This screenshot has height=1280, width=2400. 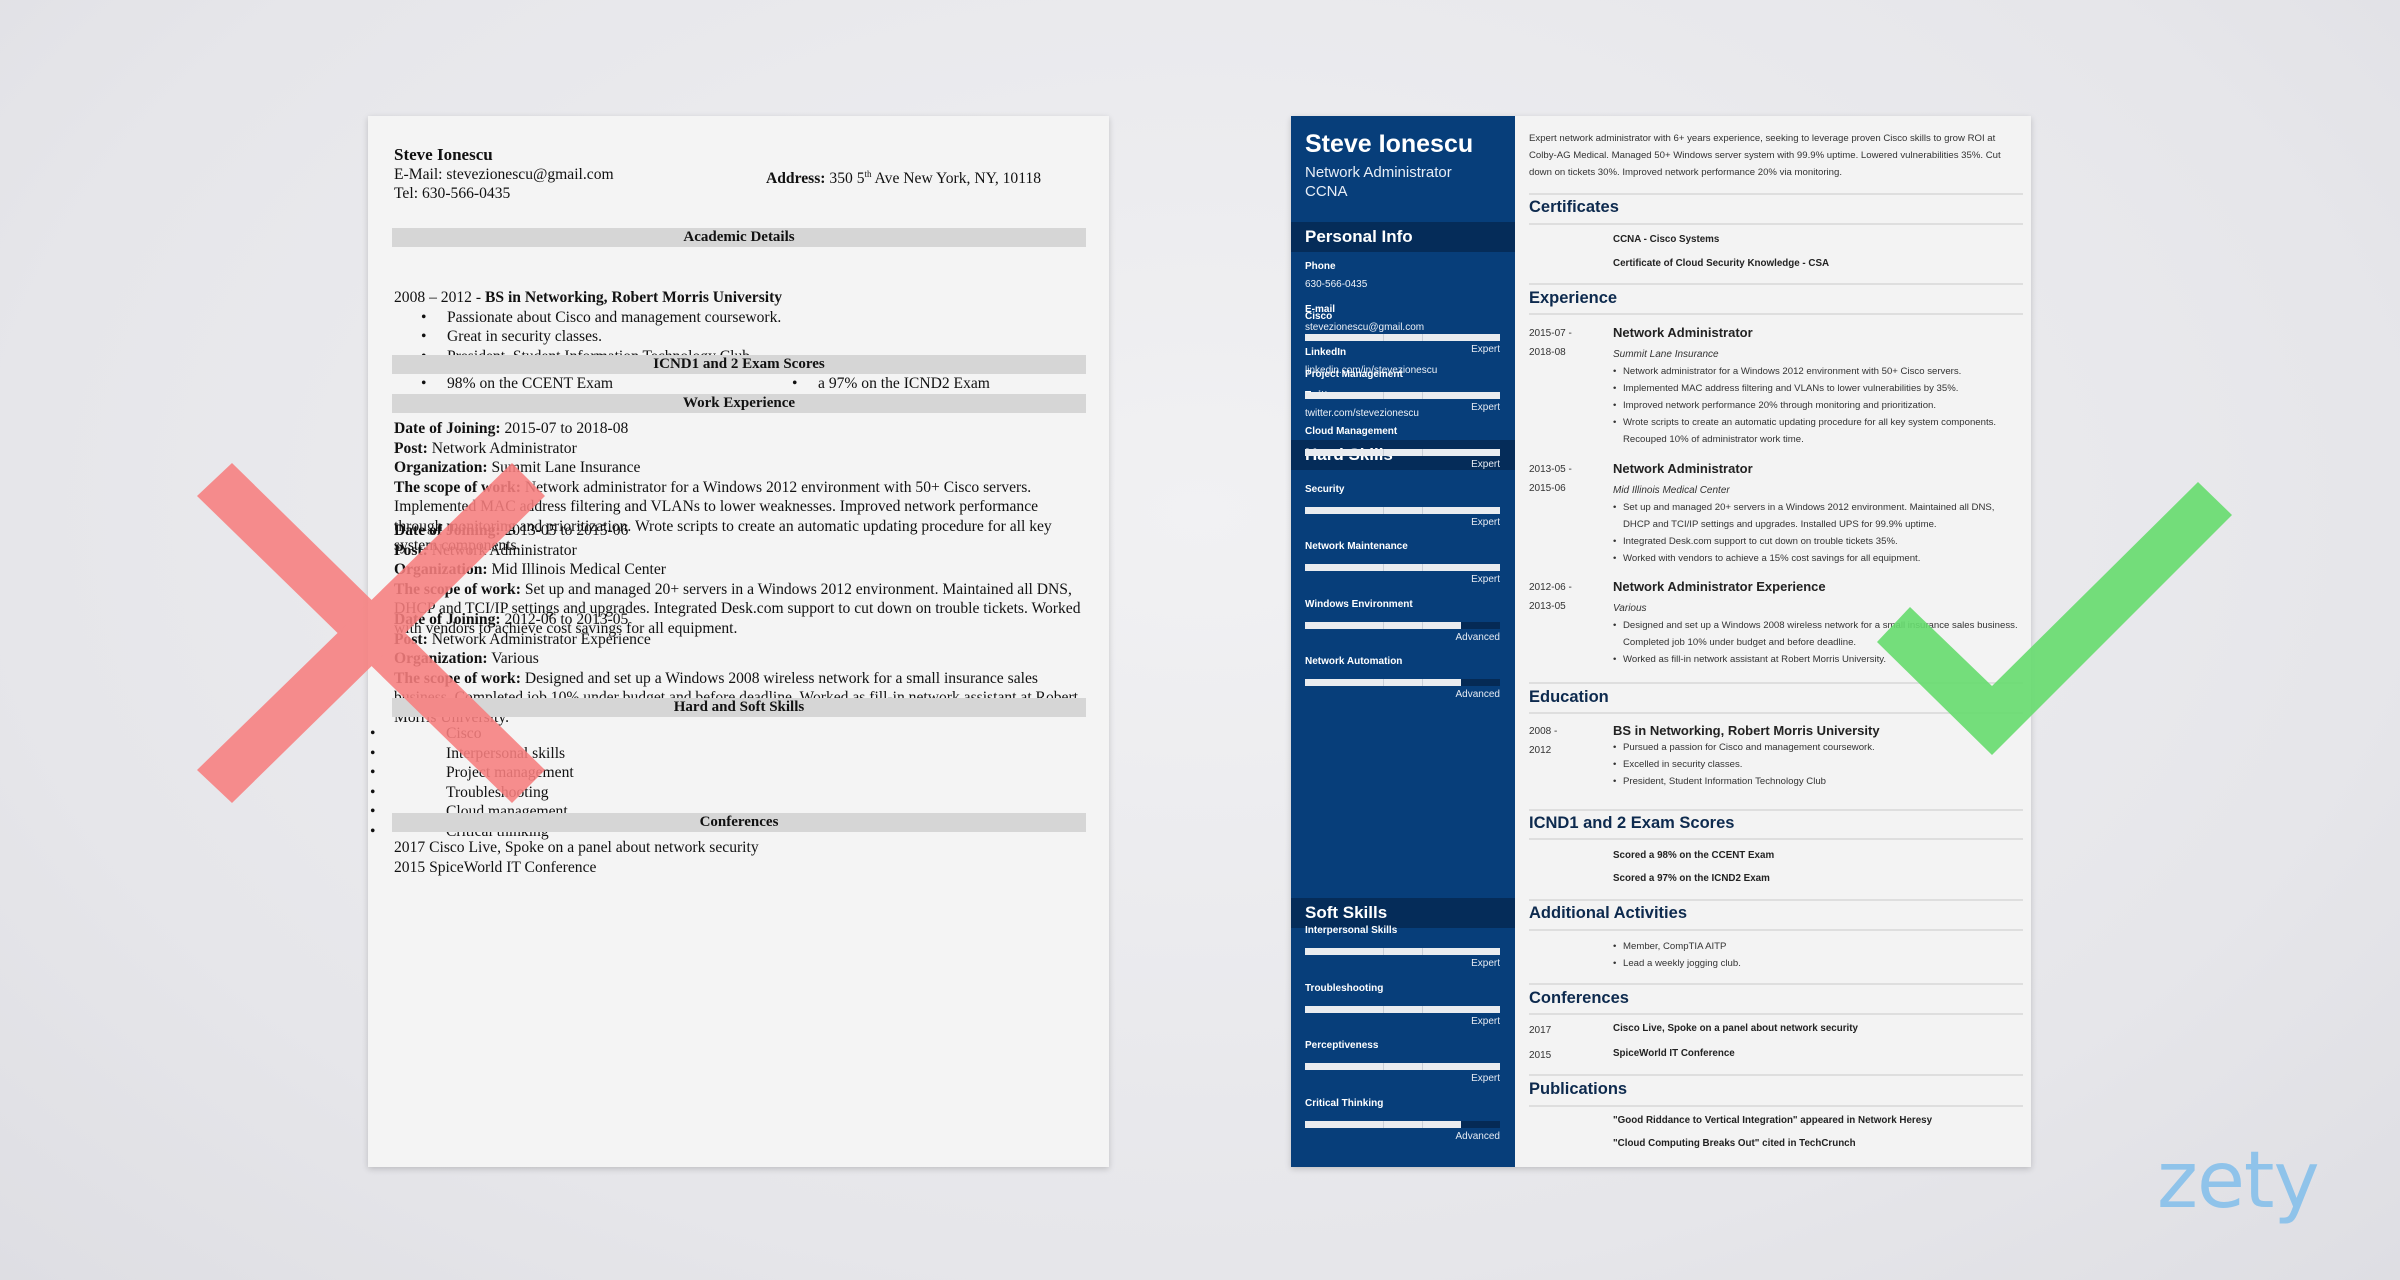 What do you see at coordinates (1674, 1053) in the screenshot?
I see `conference-item: SpiceWorld IT Conference` at bounding box center [1674, 1053].